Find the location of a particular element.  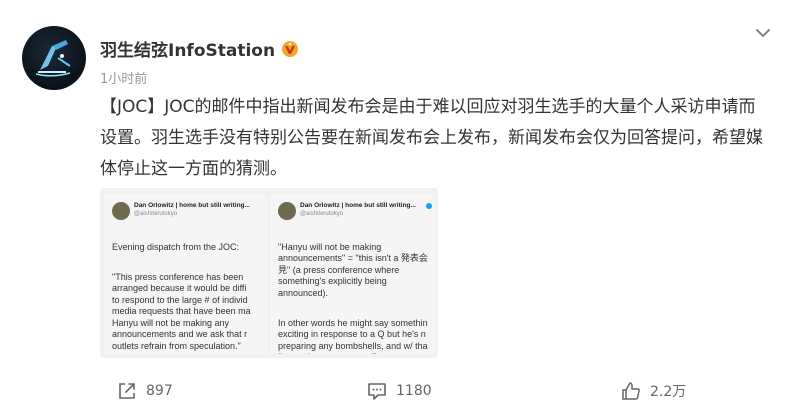

comment-count: 1180 is located at coordinates (414, 391).